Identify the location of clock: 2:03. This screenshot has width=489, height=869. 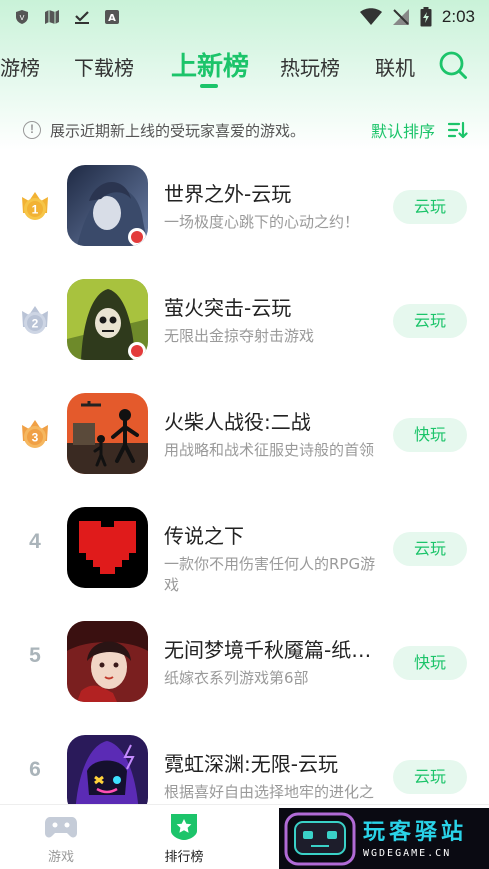
(458, 16).